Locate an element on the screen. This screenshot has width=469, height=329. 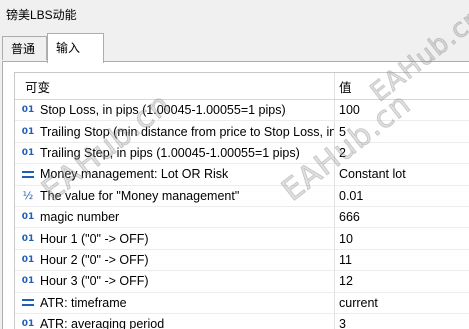
column-header-value: 值 is located at coordinates (402, 86).